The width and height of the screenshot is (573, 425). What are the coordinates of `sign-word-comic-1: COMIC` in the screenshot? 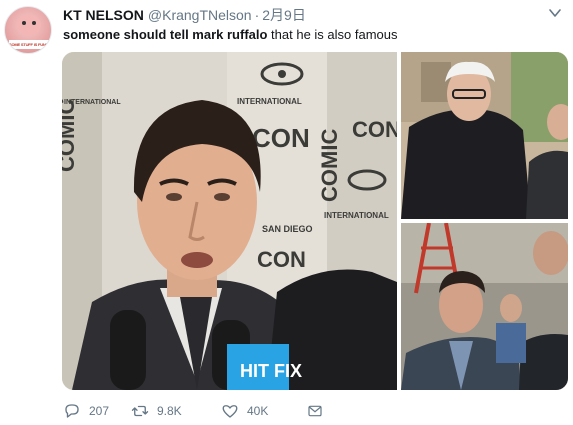 It's located at (70, 135).